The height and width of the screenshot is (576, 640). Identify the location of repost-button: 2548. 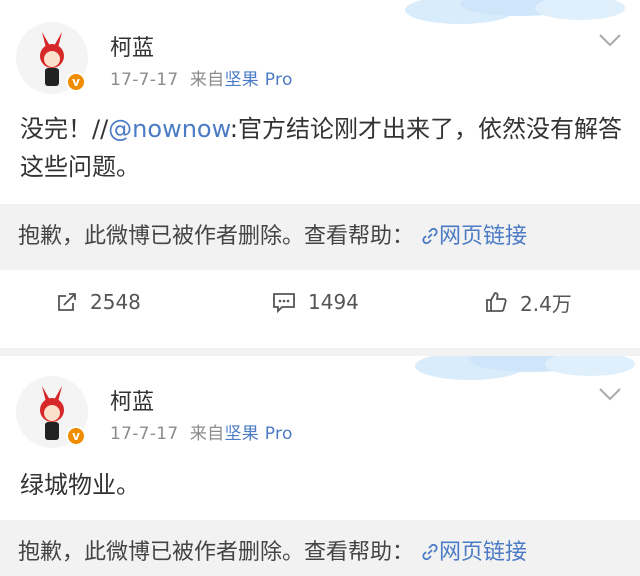
(98, 302).